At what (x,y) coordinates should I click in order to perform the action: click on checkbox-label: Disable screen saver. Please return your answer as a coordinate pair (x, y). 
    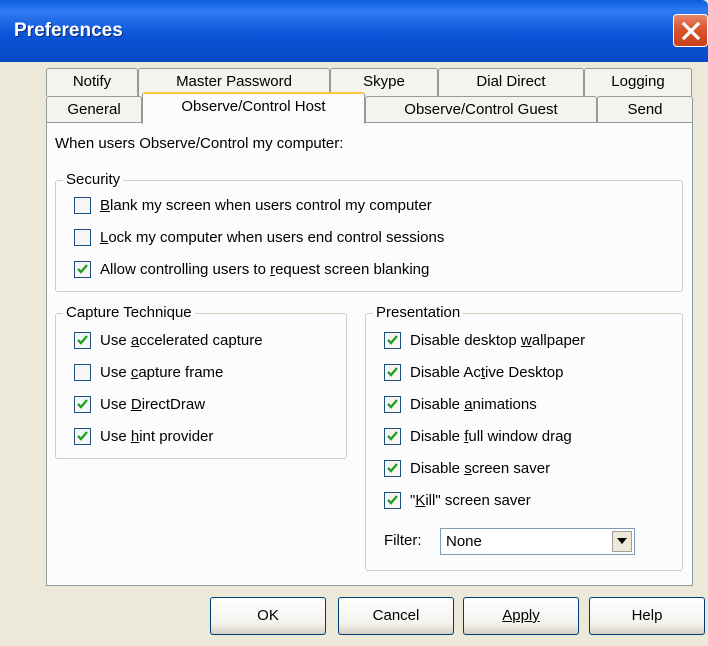
    Looking at the image, I should click on (480, 468).